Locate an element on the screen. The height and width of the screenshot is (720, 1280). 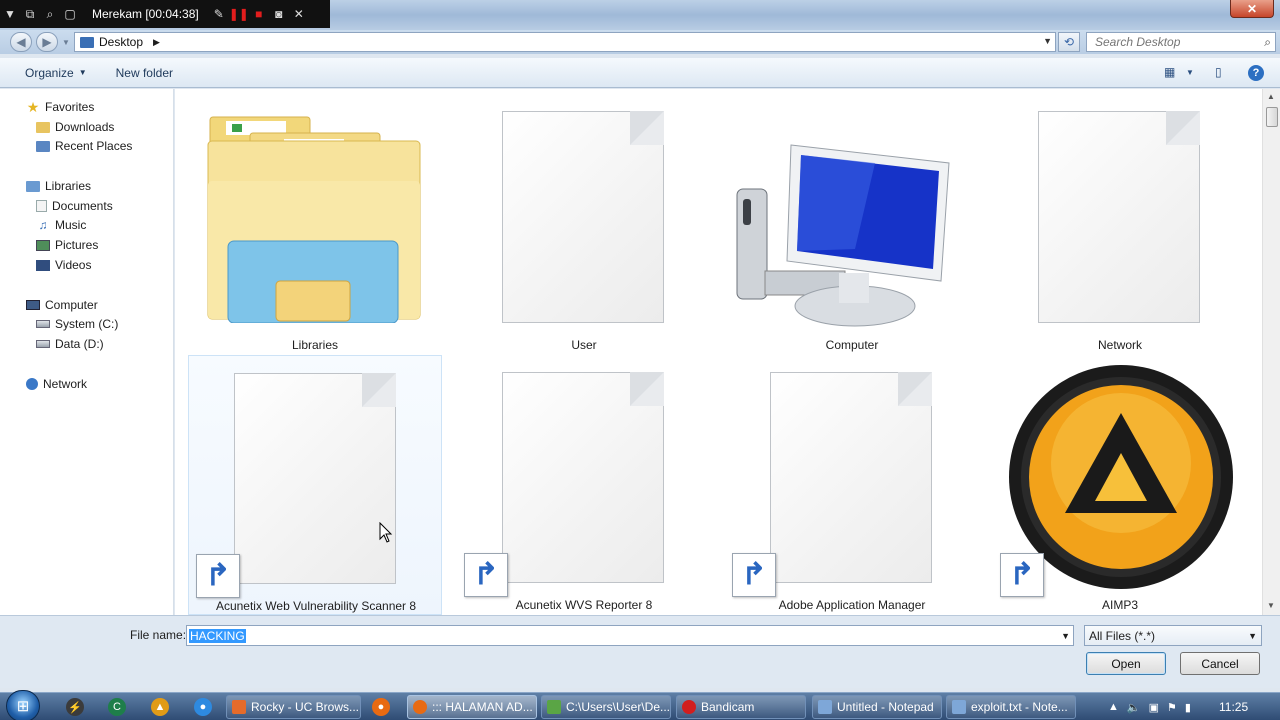
file-item: User is located at coordinates (584, 223).